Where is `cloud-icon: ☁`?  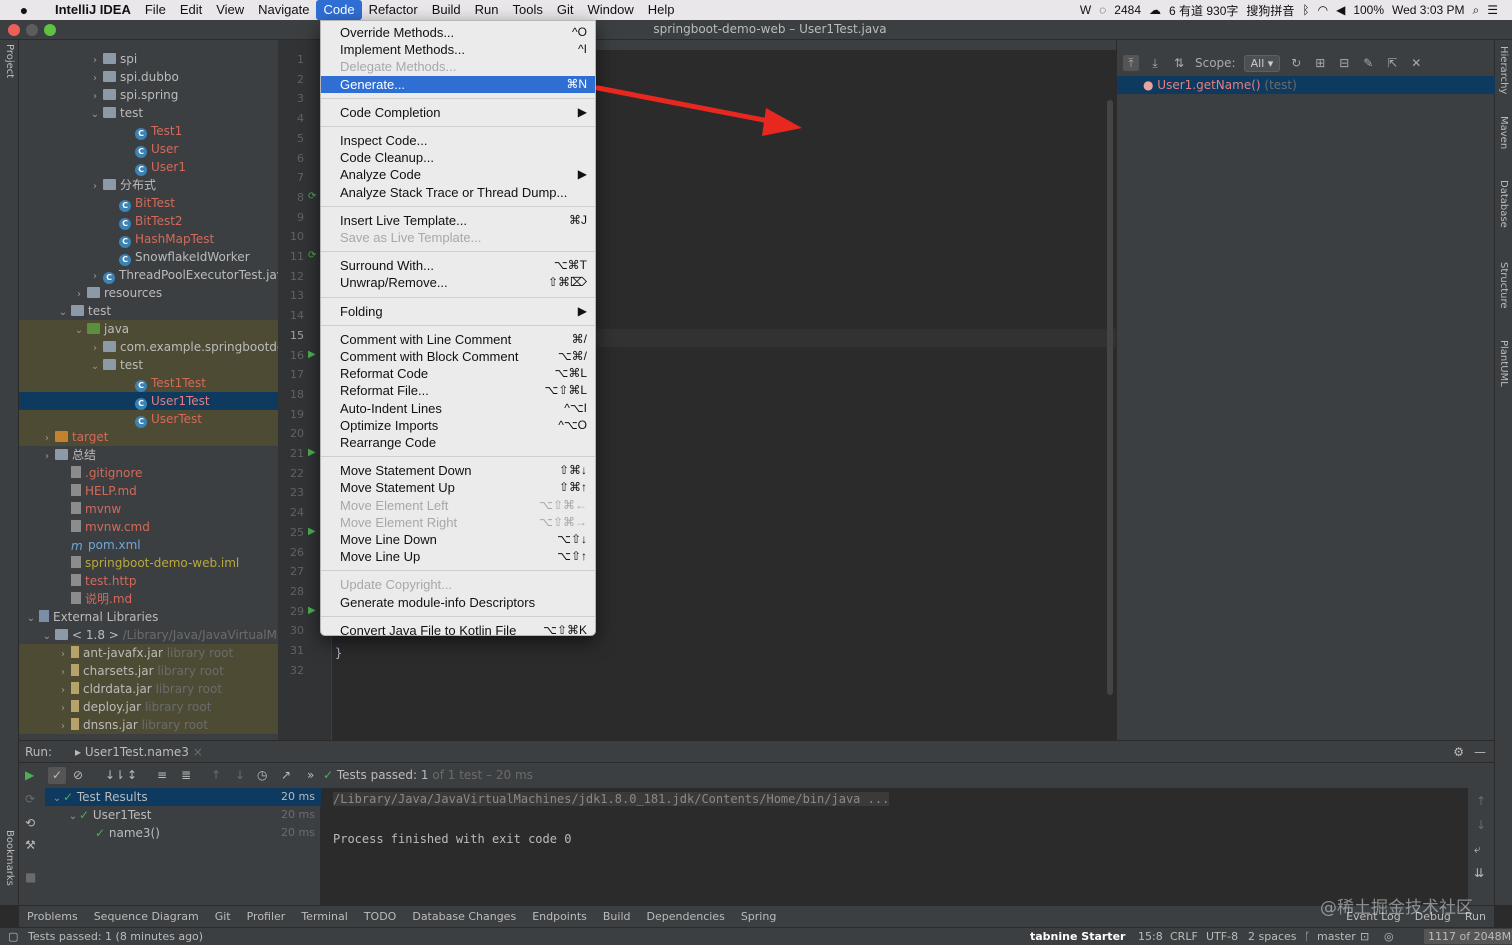
cloud-icon: ☁ is located at coordinates (1155, 10).